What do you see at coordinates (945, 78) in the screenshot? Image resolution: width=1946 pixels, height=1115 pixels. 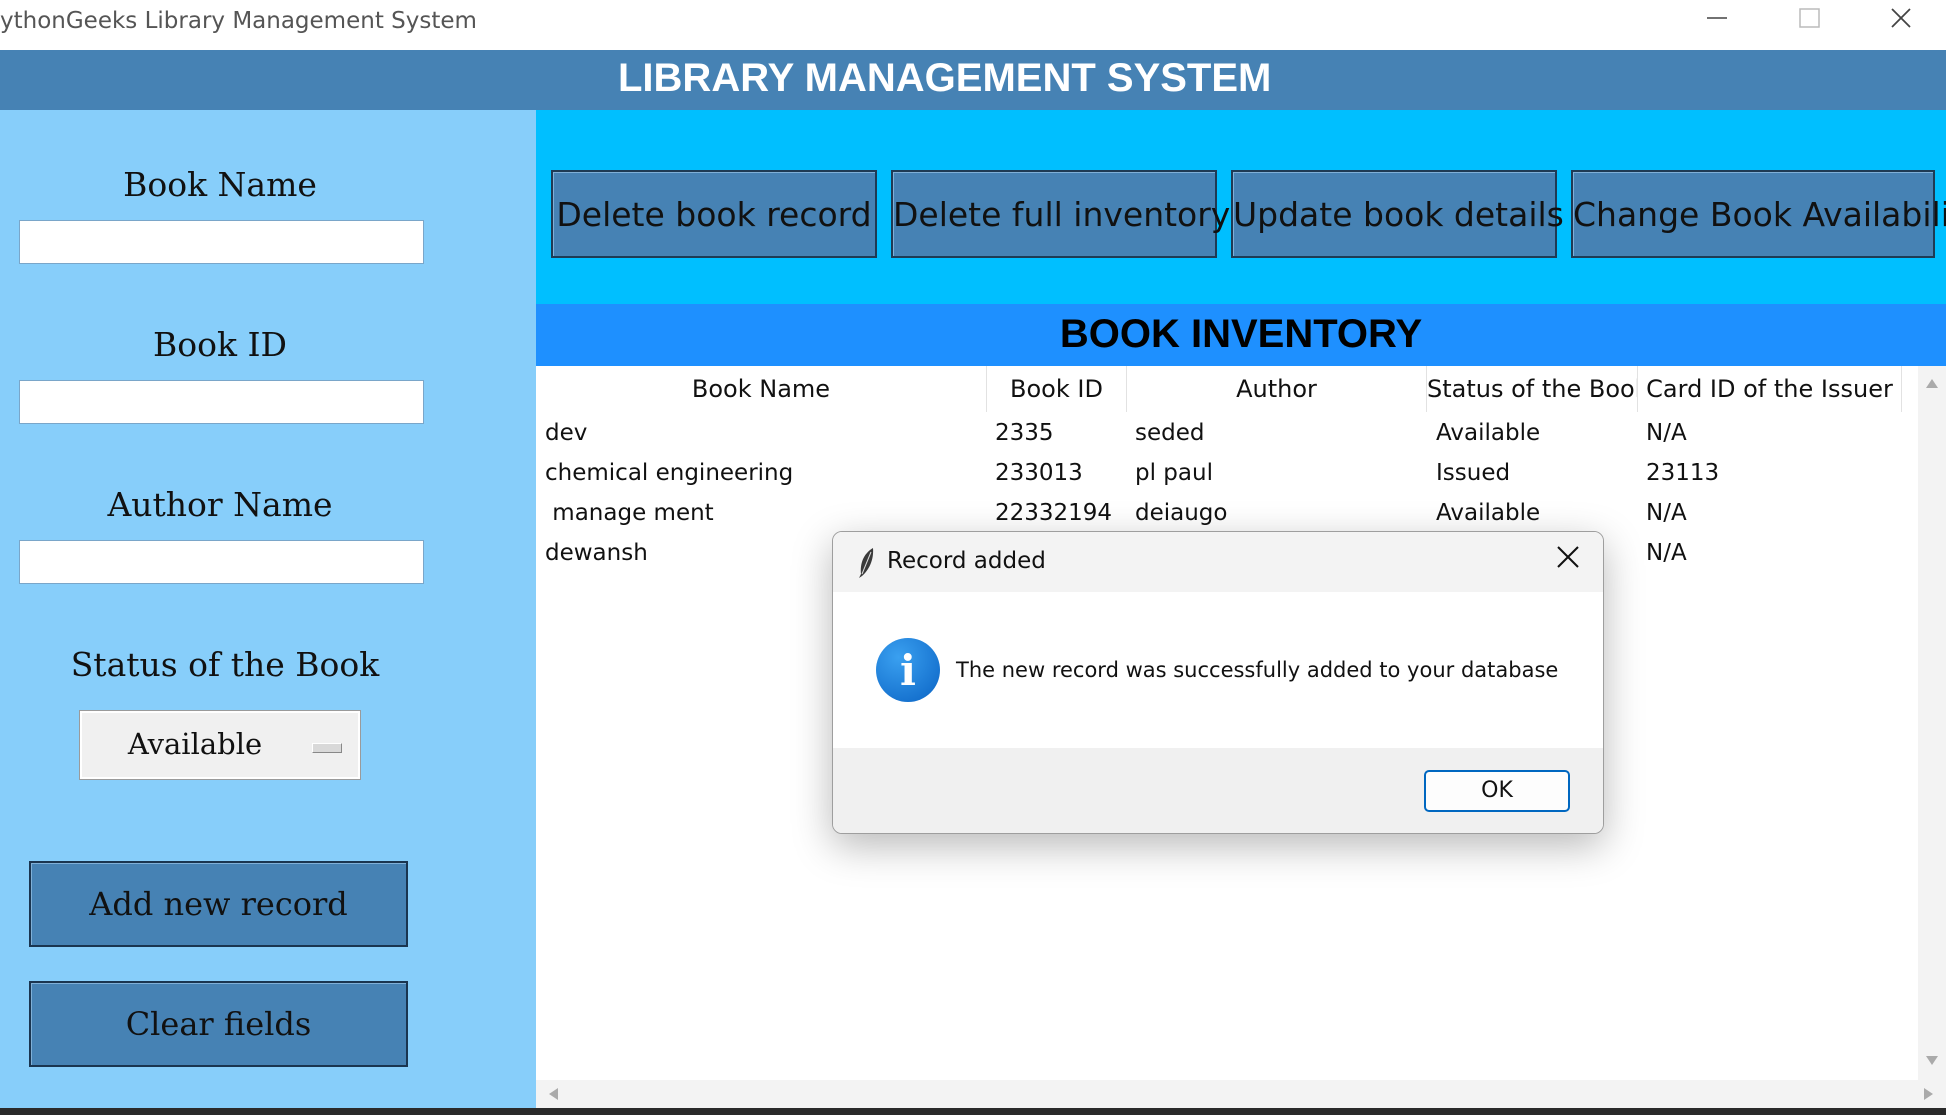 I see `app-title: LIBRARY MANAGEMENT SYSTEM` at bounding box center [945, 78].